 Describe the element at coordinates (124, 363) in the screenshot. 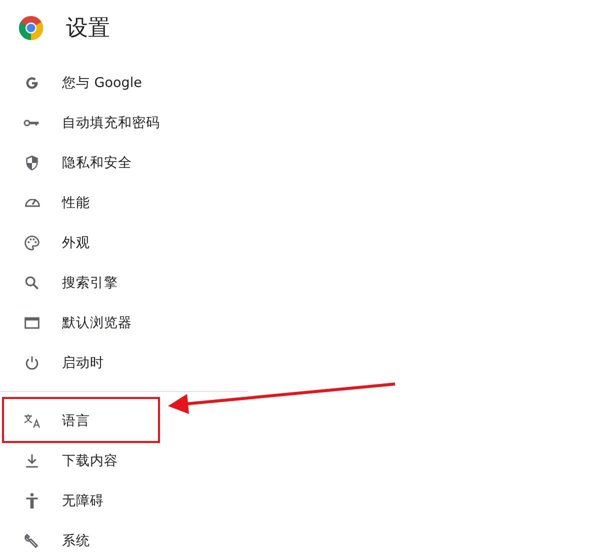

I see `menu-item: 启动时` at that location.